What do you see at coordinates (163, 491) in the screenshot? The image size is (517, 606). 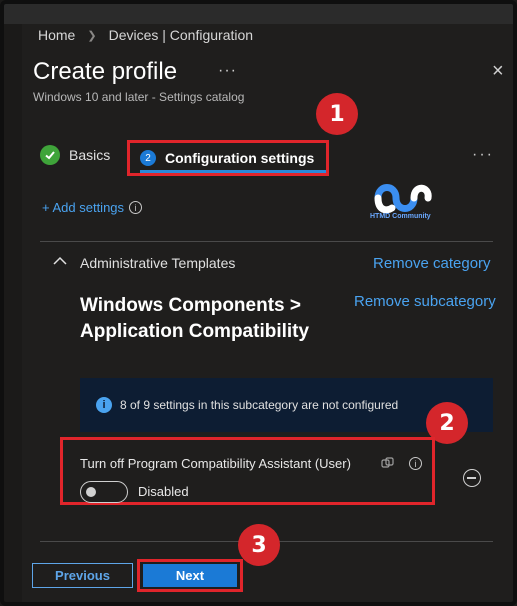 I see `toggle-state-label: Disabled` at bounding box center [163, 491].